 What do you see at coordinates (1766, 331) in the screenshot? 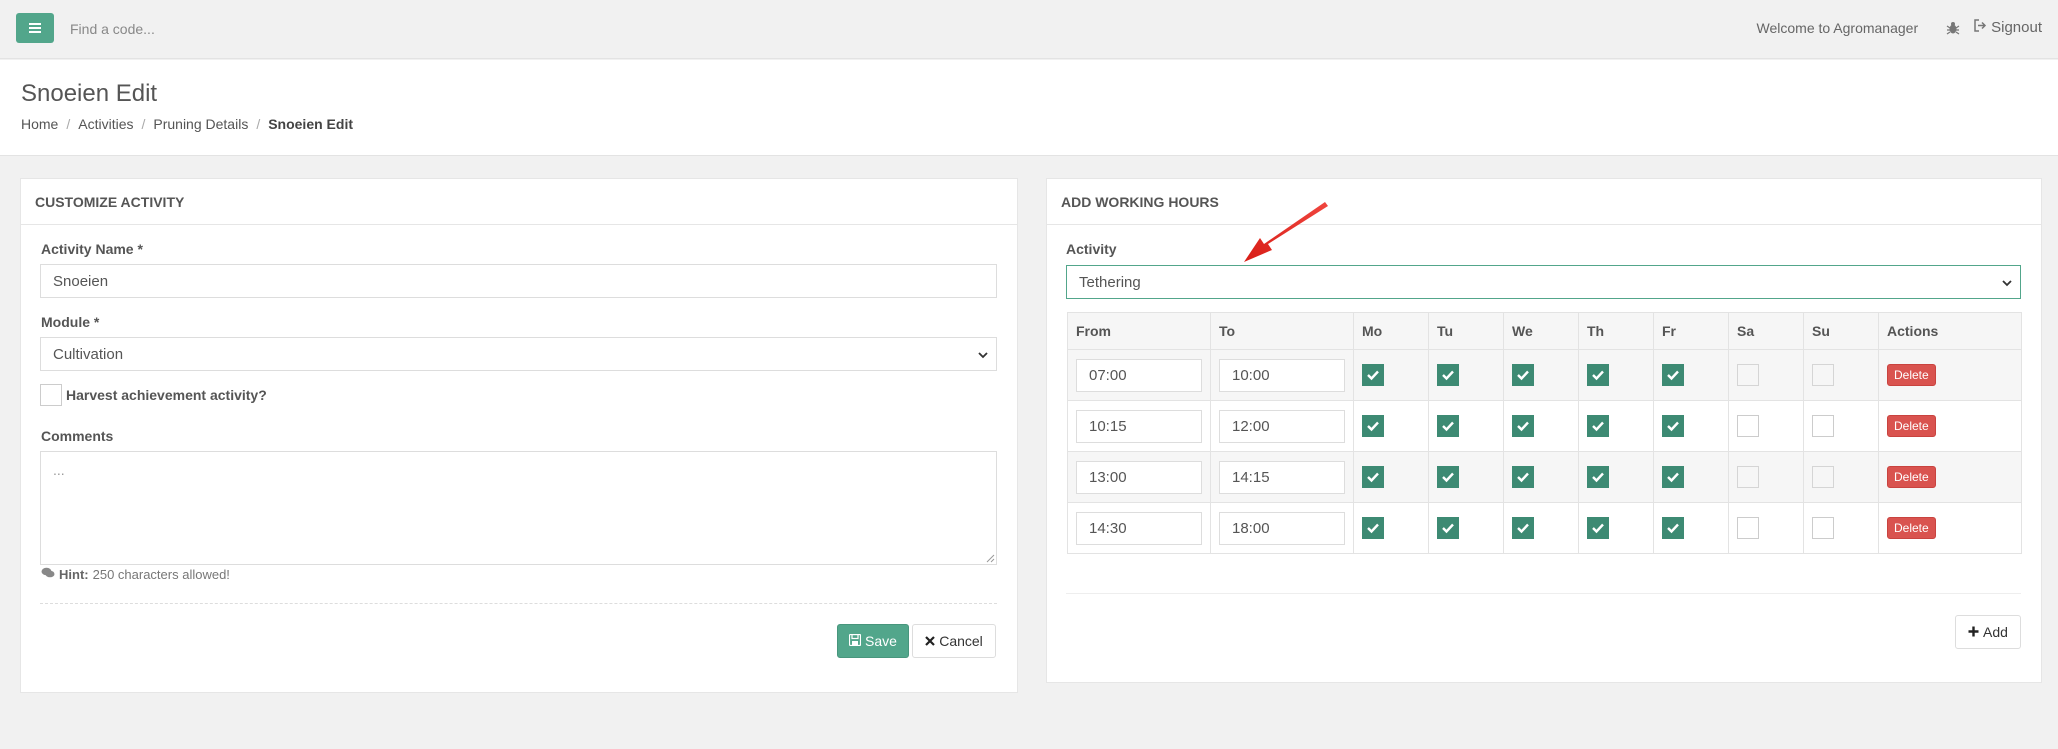
I see `col-sa: Sa` at bounding box center [1766, 331].